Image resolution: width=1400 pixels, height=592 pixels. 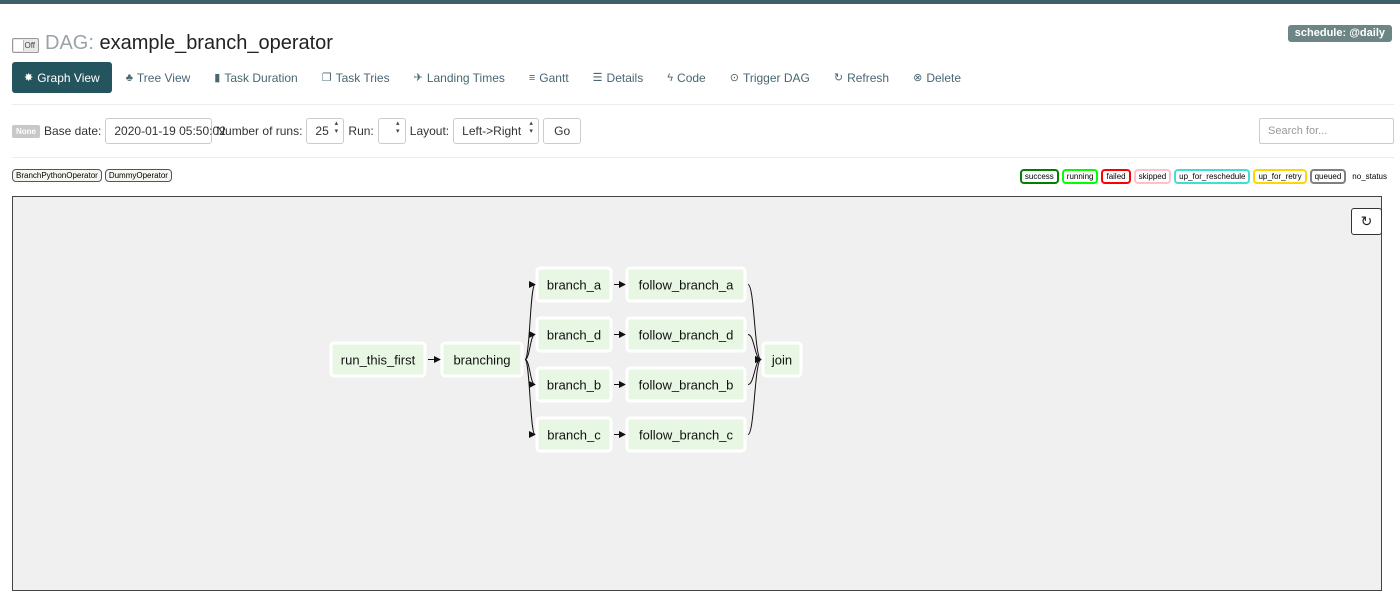 What do you see at coordinates (261, 77) in the screenshot?
I see `nav-label: Task Duration` at bounding box center [261, 77].